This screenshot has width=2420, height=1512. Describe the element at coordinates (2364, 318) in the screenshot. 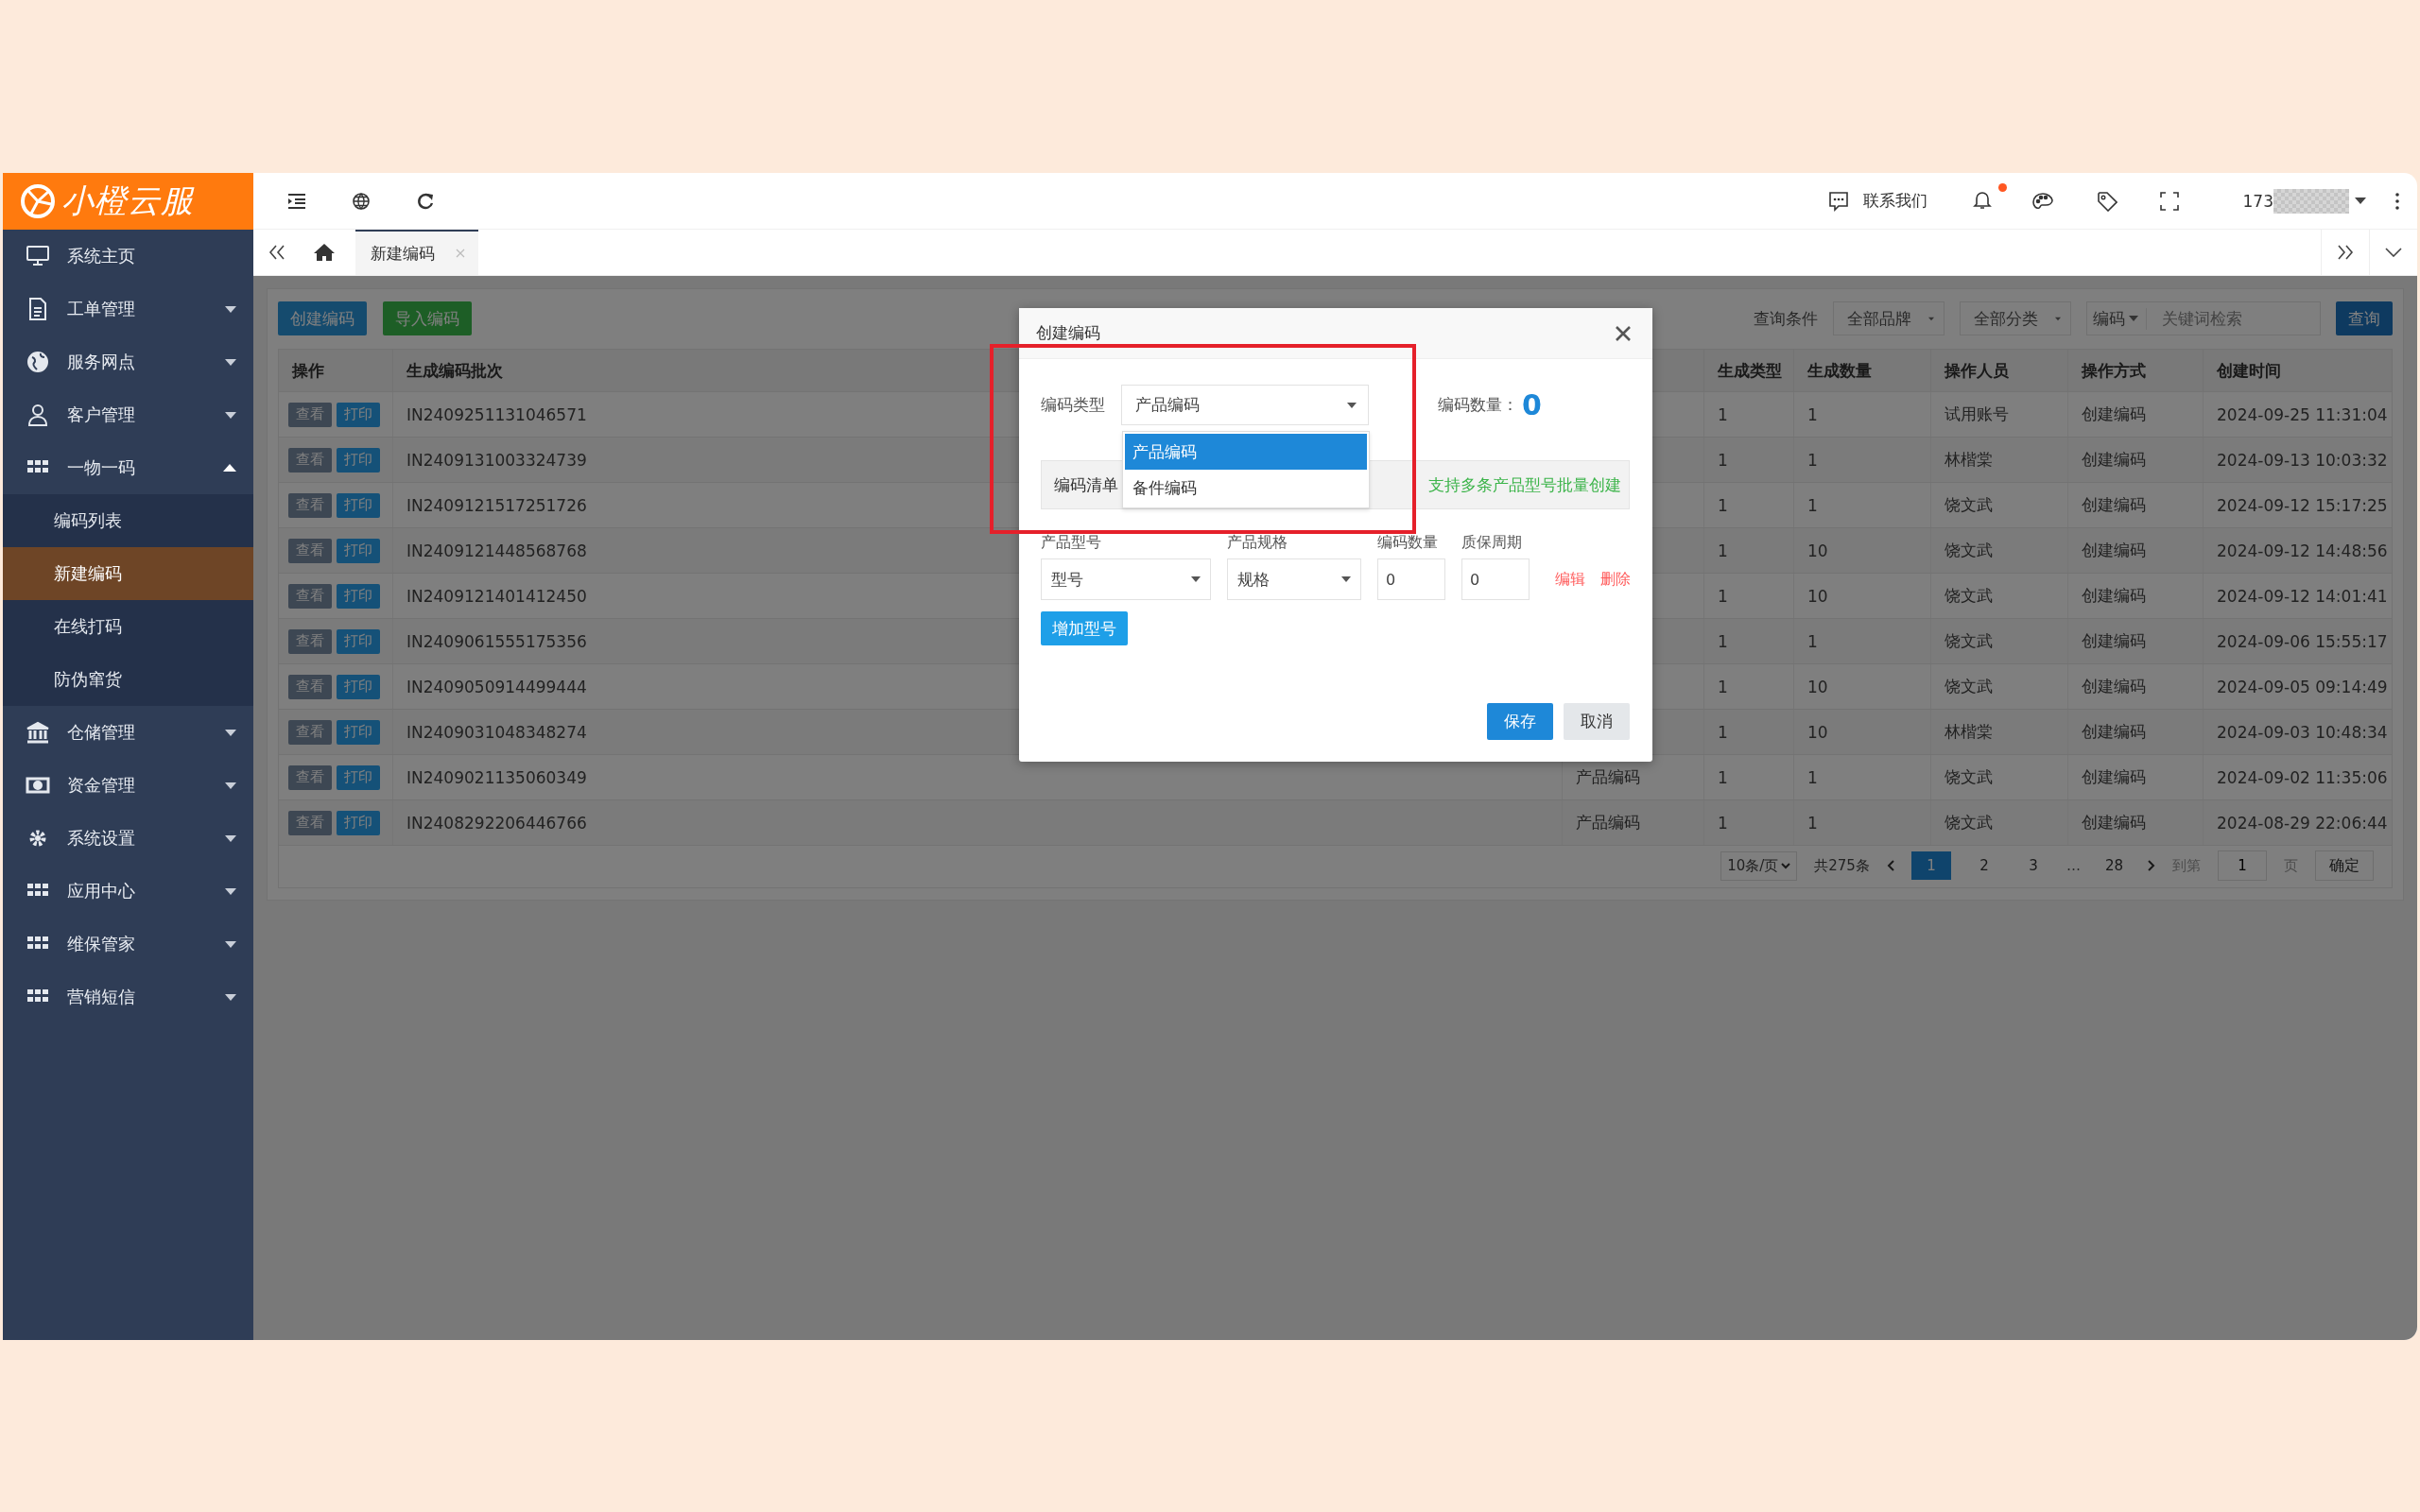

I see `search-button: 查询` at that location.